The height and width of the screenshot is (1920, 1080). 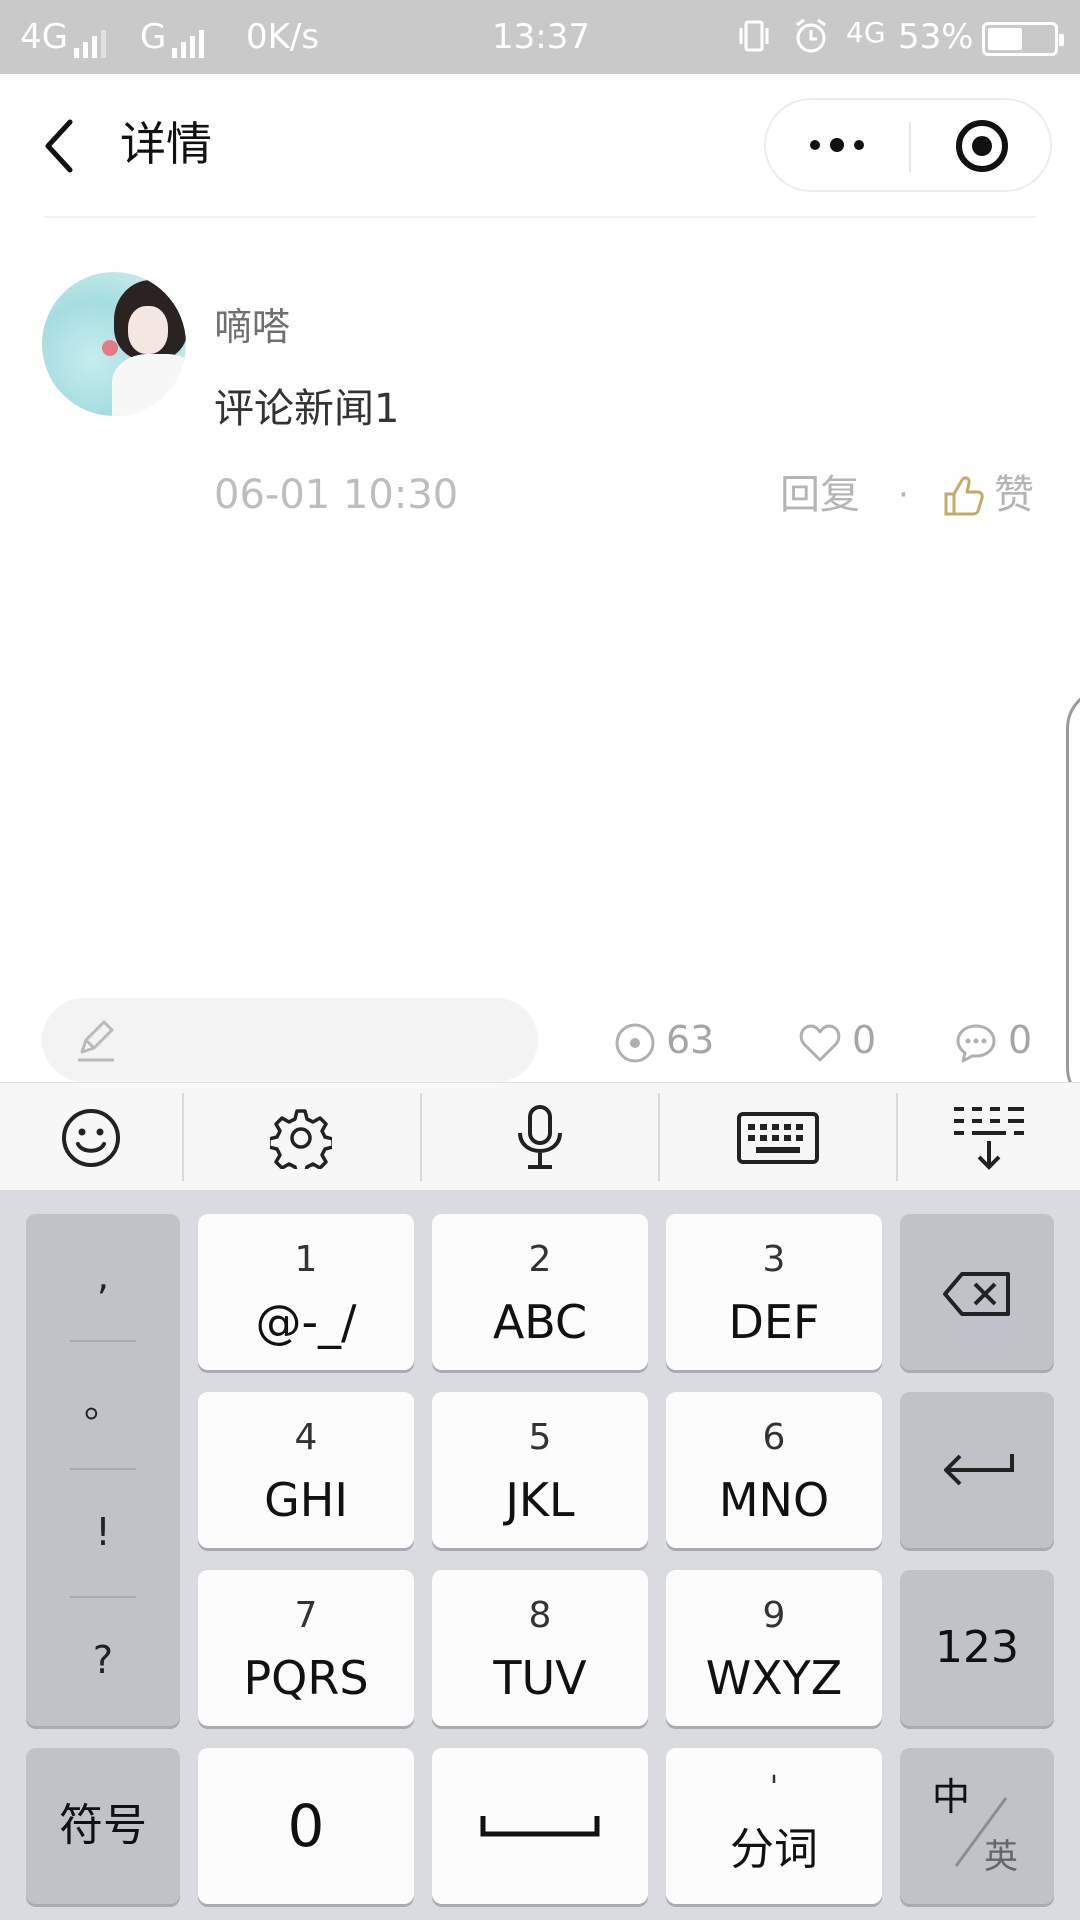 I want to click on key-number: 3, so click(x=774, y=1259).